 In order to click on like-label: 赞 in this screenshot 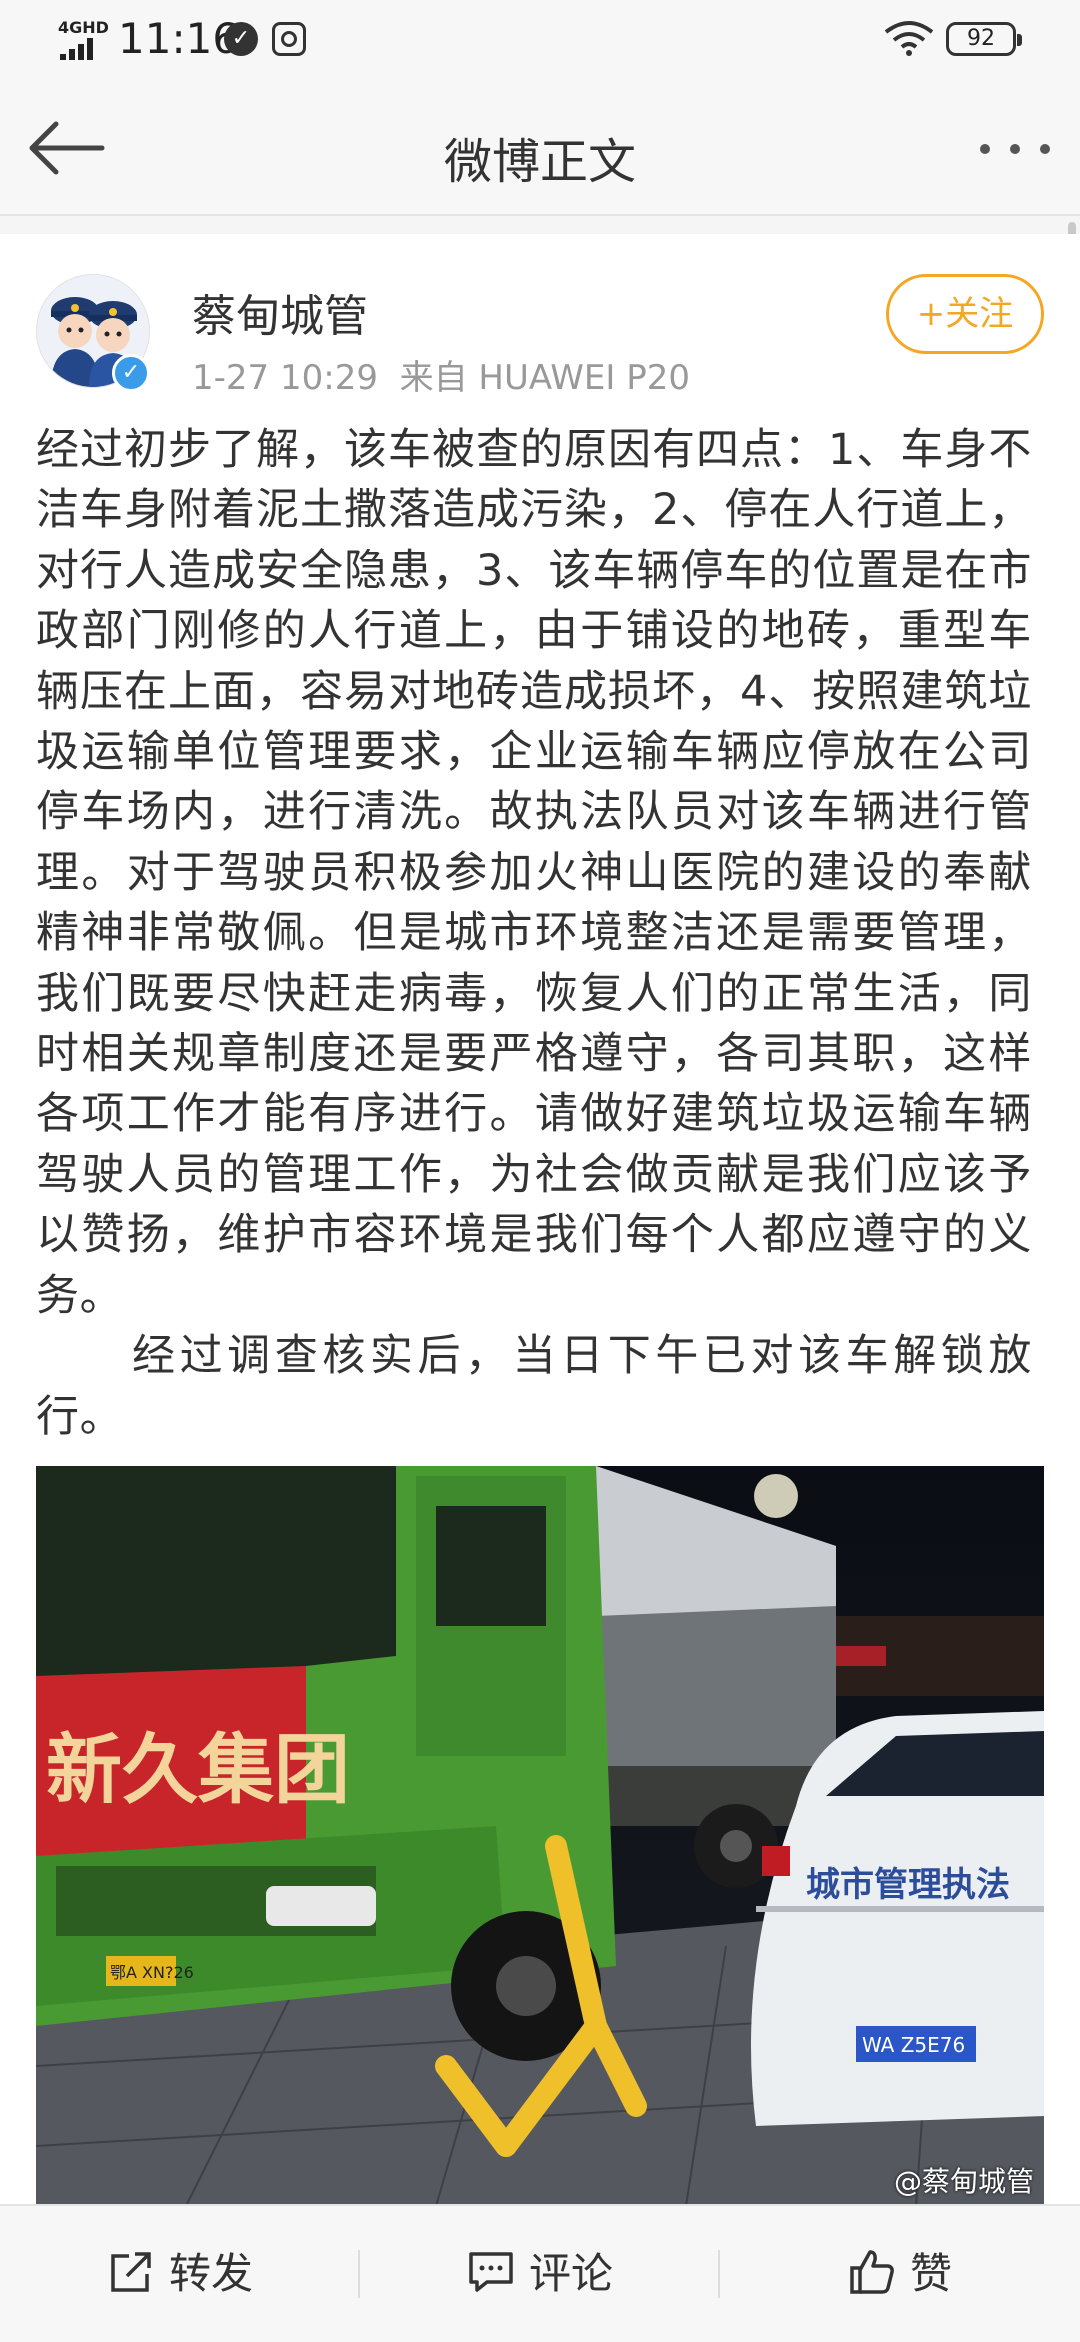, I will do `click(930, 2273)`.